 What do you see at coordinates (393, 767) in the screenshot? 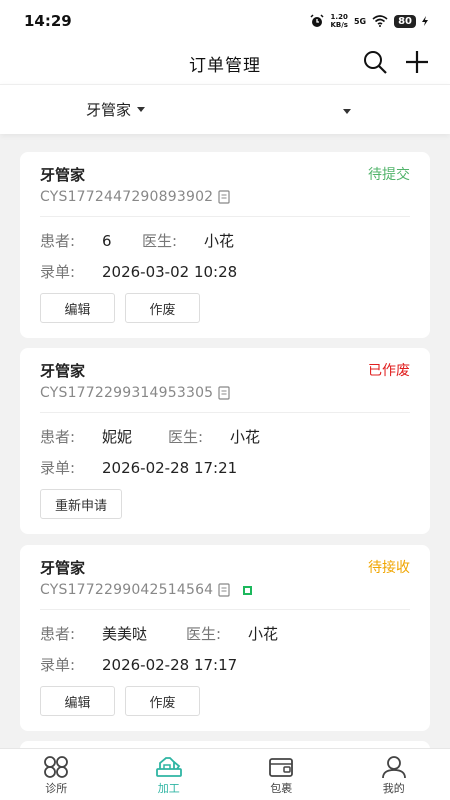
I see `profile-icon` at bounding box center [393, 767].